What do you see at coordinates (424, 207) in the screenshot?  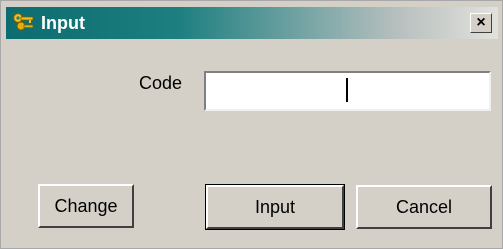 I see `cancel-button: Cancel` at bounding box center [424, 207].